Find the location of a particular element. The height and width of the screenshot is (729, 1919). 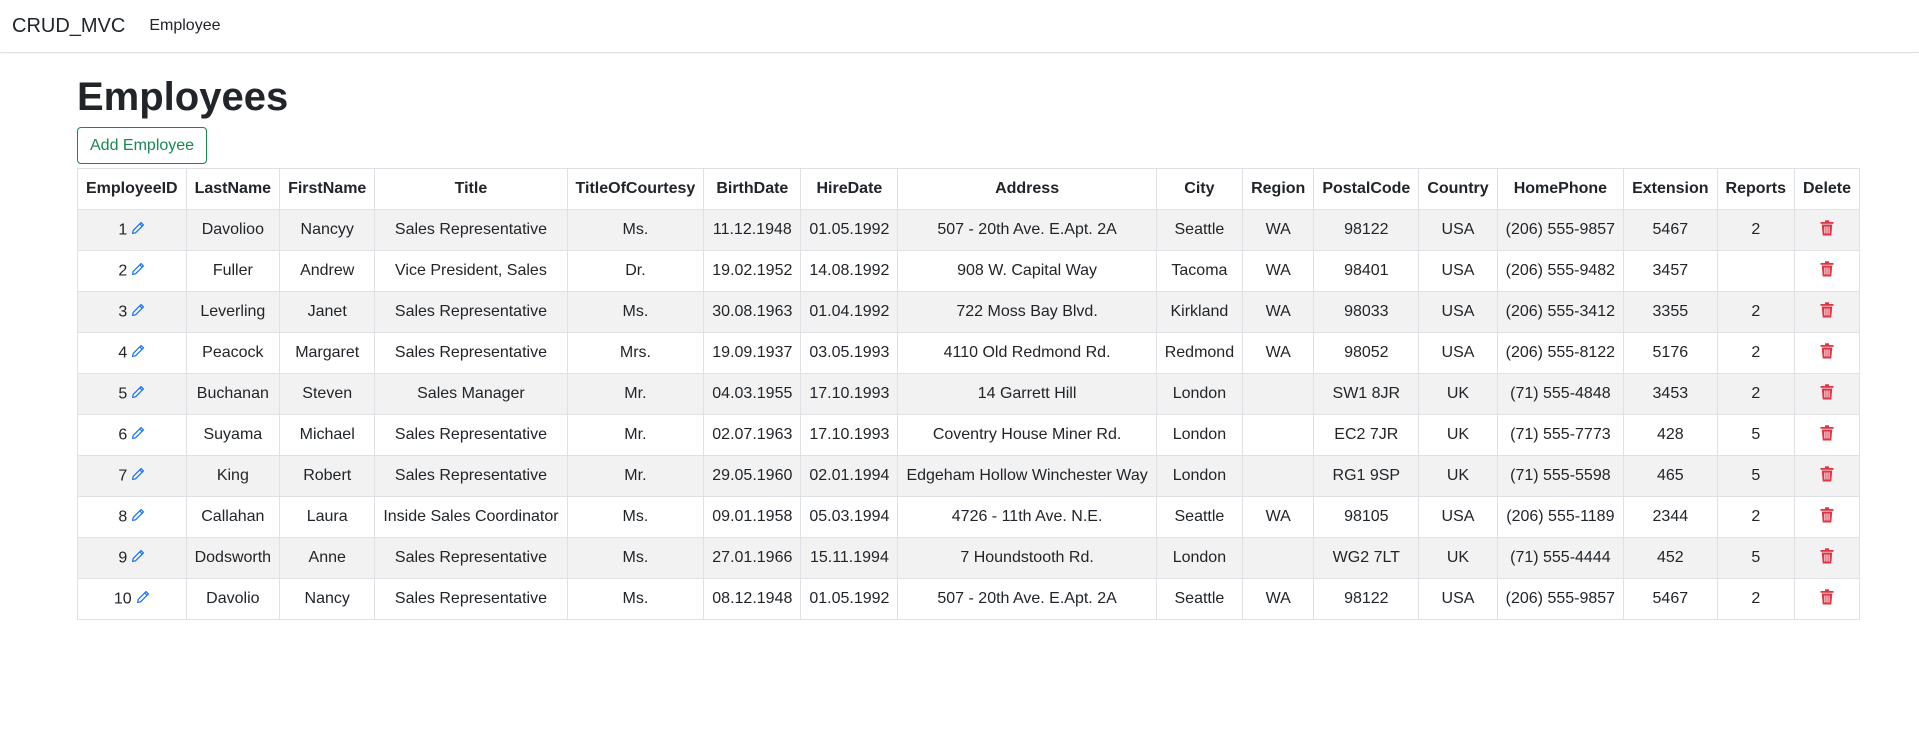

cell-hiredate: 01.05.1992 is located at coordinates (849, 230).